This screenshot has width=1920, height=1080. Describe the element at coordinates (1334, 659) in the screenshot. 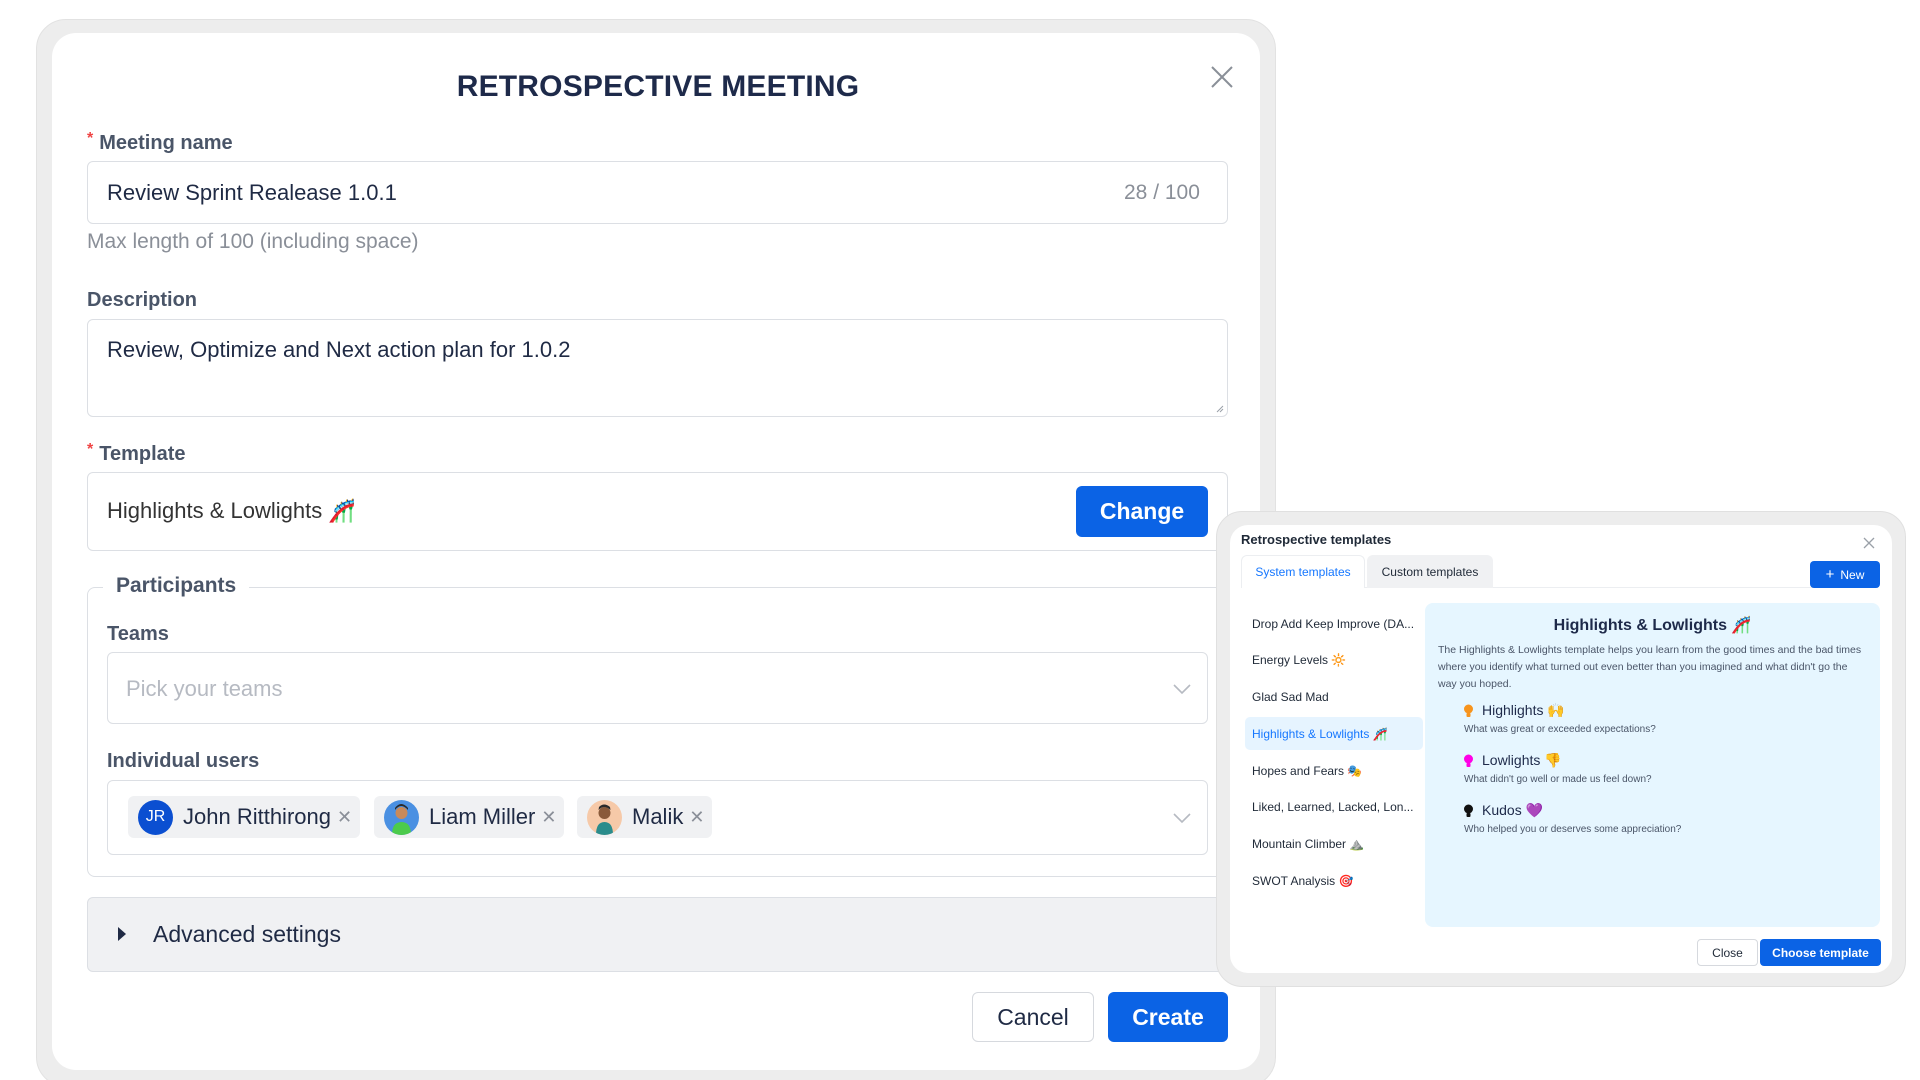

I see `template-list-item: Energy Levels 🔆` at that location.